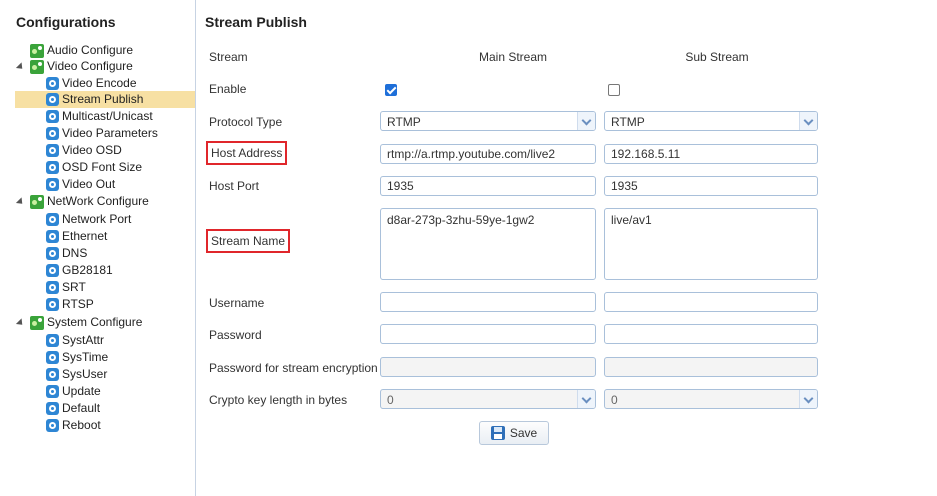 This screenshot has width=937, height=496. I want to click on save-button: Save, so click(514, 433).